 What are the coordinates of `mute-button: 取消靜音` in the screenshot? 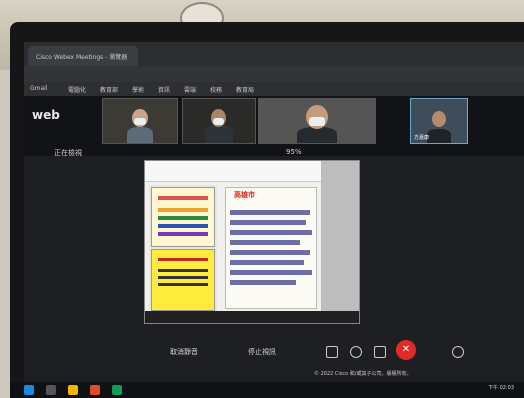 It's located at (184, 352).